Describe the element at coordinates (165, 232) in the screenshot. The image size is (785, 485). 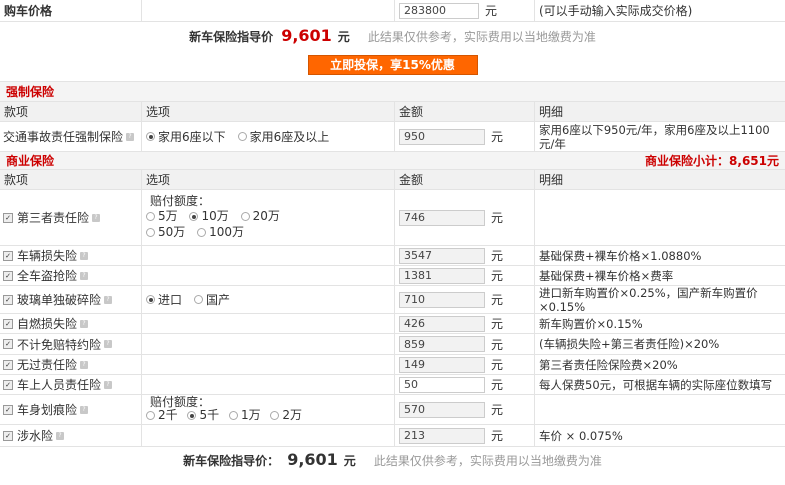
I see `coverage-option-500k: 50万` at that location.